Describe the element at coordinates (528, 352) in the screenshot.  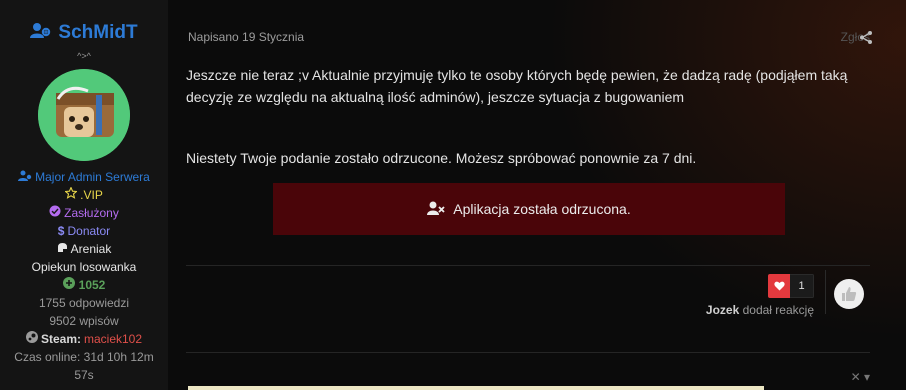
I see `divider-bottom` at that location.